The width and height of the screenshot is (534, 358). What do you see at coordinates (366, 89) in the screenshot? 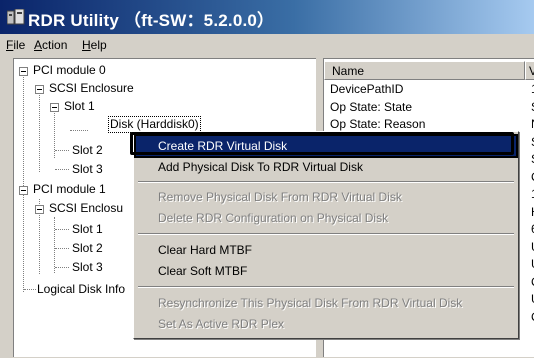
I see `list-row-name: DevicePathID` at bounding box center [366, 89].